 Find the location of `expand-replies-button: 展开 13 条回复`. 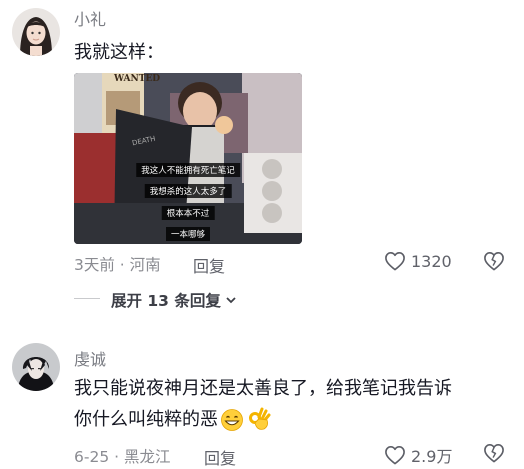

expand-replies-button: 展开 13 条回复 is located at coordinates (174, 300).